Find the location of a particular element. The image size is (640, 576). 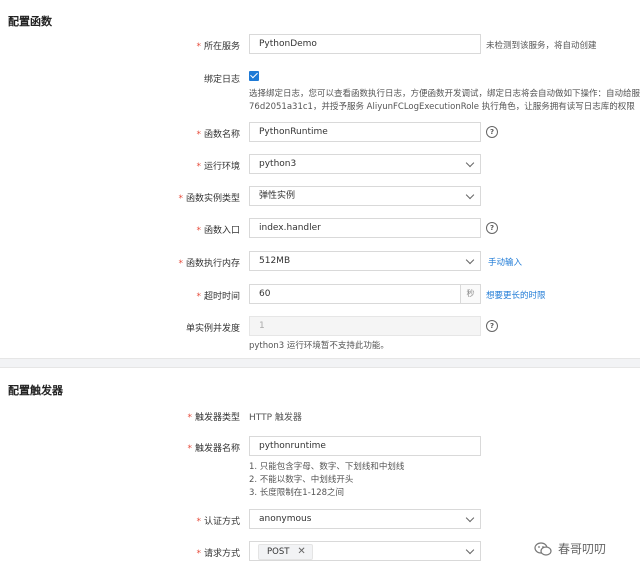

instance-type-select: 弹性实例 is located at coordinates (365, 196).